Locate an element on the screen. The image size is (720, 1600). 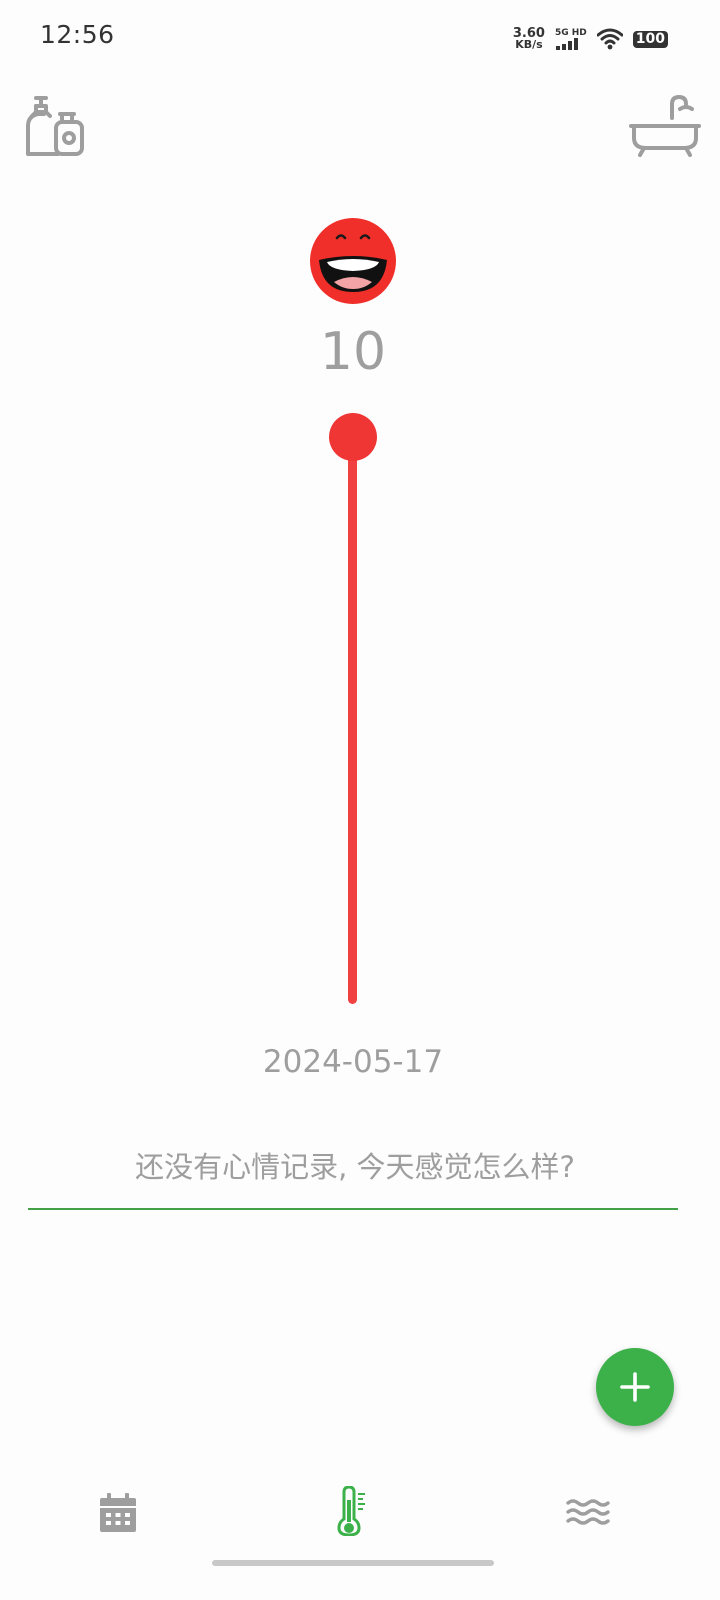
status-time: 12:56 is located at coordinates (77, 34).